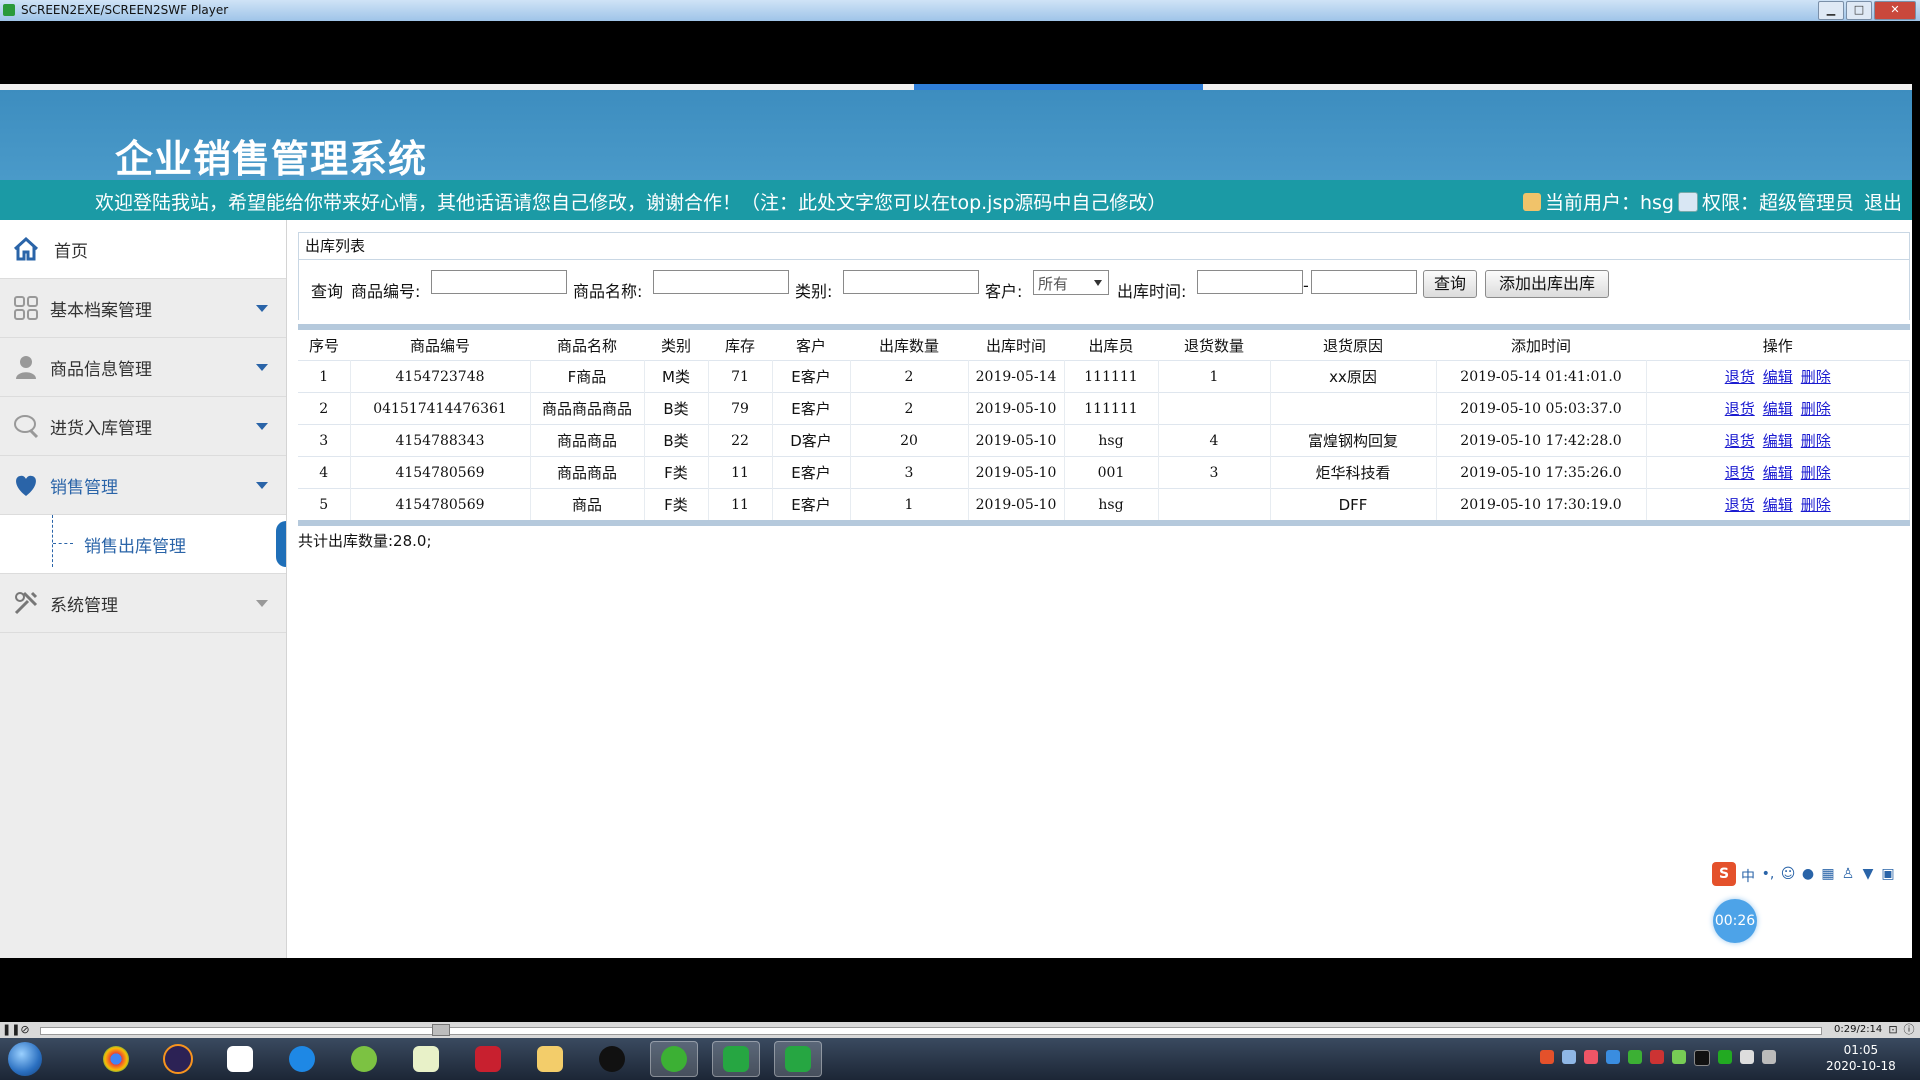 This screenshot has height=1080, width=1920. I want to click on start-button-icon, so click(25, 1059).